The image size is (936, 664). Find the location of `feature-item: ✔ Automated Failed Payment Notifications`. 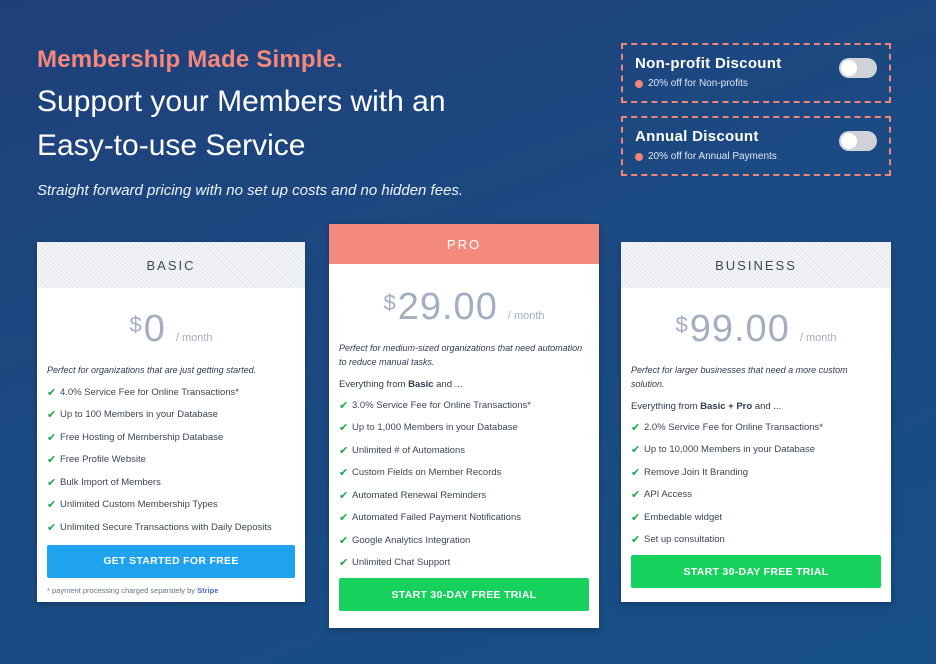

feature-item: ✔ Automated Failed Payment Notifications is located at coordinates (464, 518).